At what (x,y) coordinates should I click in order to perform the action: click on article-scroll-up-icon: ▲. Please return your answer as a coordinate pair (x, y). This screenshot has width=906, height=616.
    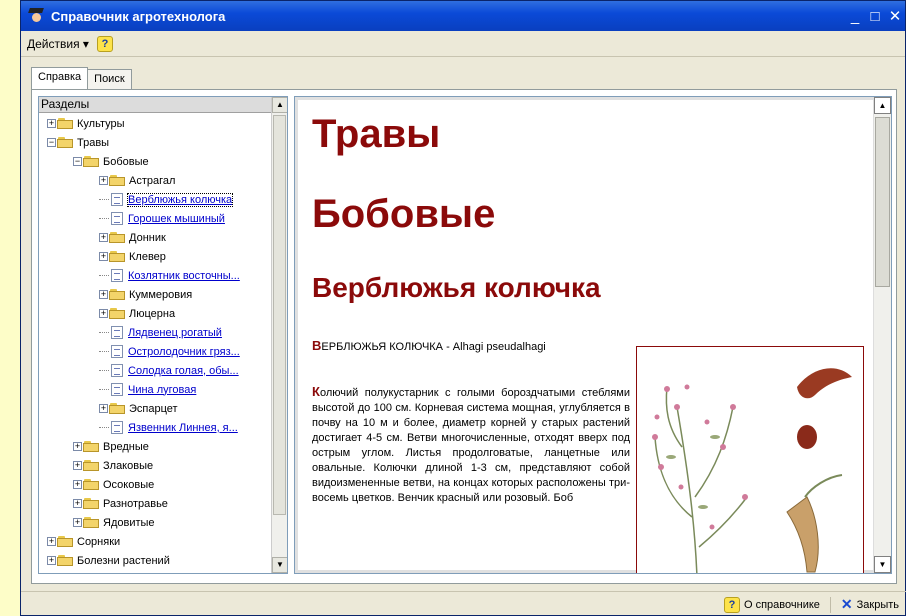
    Looking at the image, I should click on (882, 105).